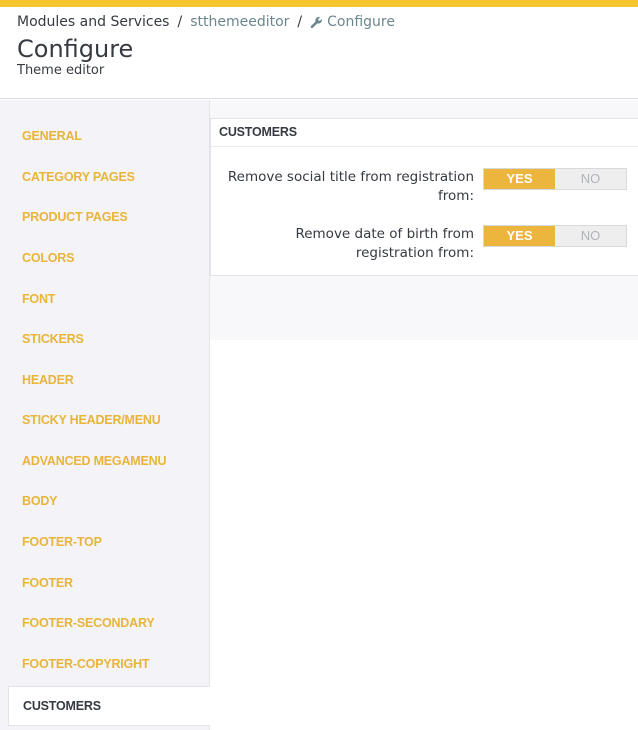 The height and width of the screenshot is (730, 638). I want to click on sidebar-item-product-pages: PRODUCT PAGES, so click(75, 217).